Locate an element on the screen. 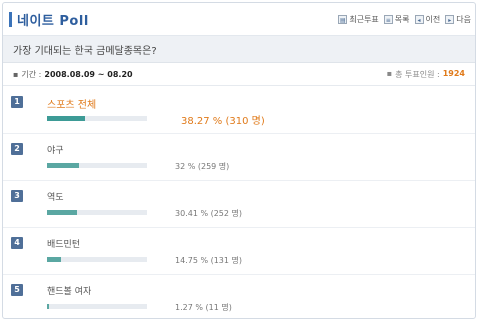  option-label: 스포츠 전체 is located at coordinates (72, 105).